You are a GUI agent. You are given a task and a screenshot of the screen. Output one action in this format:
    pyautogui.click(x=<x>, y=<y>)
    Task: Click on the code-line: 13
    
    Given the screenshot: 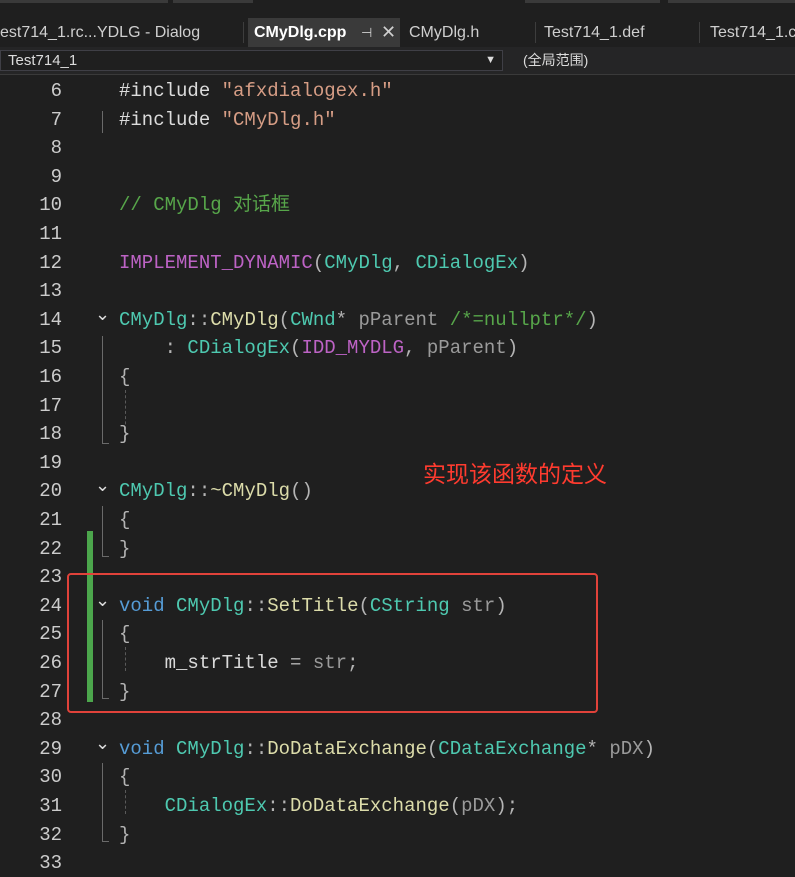 What is the action you would take?
    pyautogui.click(x=397, y=291)
    